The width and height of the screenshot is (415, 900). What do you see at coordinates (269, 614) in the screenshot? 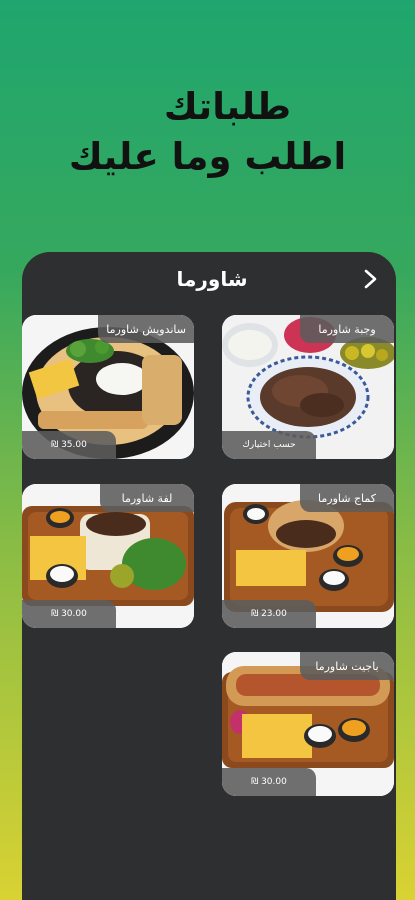
I see `product-price: 23.00 ₪` at bounding box center [269, 614].